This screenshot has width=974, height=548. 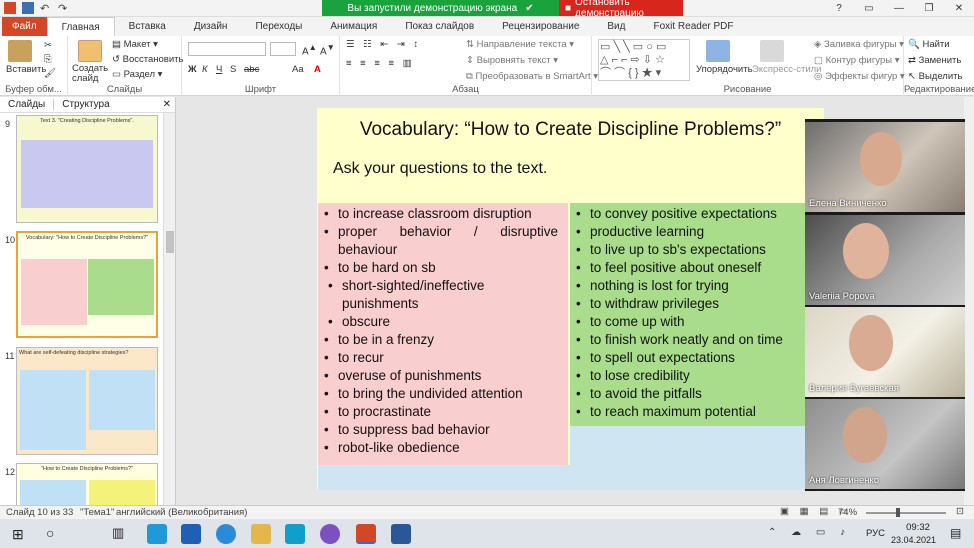 I want to click on participant-tile: Валерия Бугаевская, so click(x=885, y=352).